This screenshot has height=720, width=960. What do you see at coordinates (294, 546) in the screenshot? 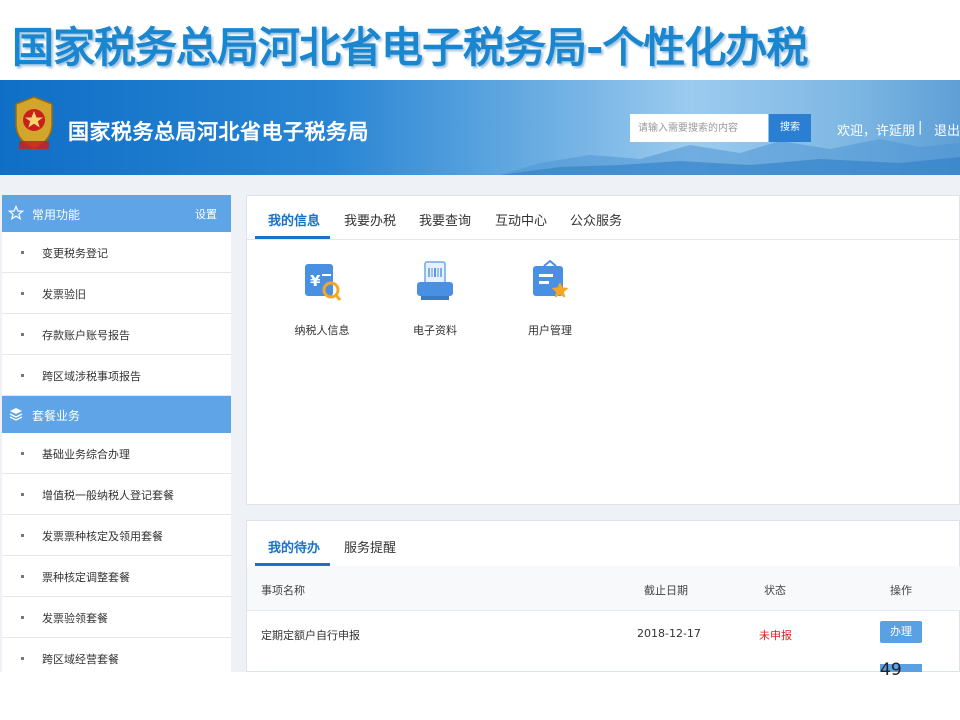
I see `tab-my-todo: 我的待办` at bounding box center [294, 546].